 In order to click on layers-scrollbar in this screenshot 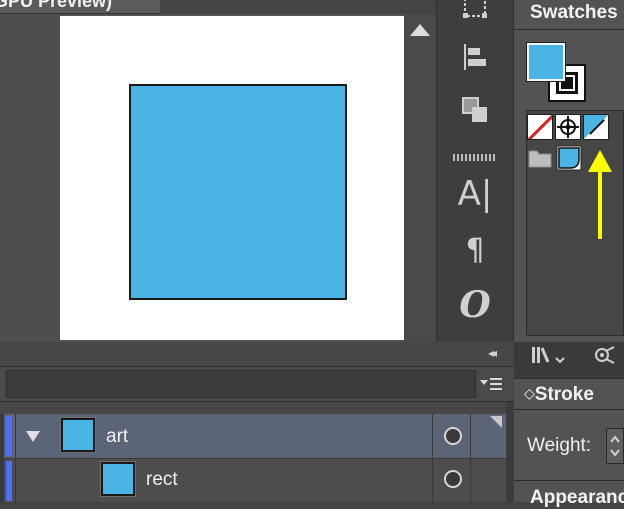, I will do `click(510, 452)`.